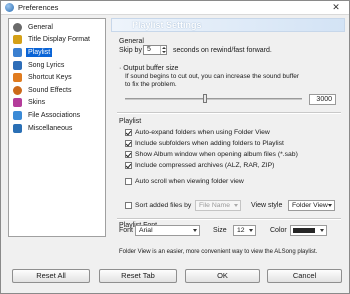 This screenshot has width=350, height=294. Describe the element at coordinates (304, 276) in the screenshot. I see `cancel-button: Cancel` at that location.